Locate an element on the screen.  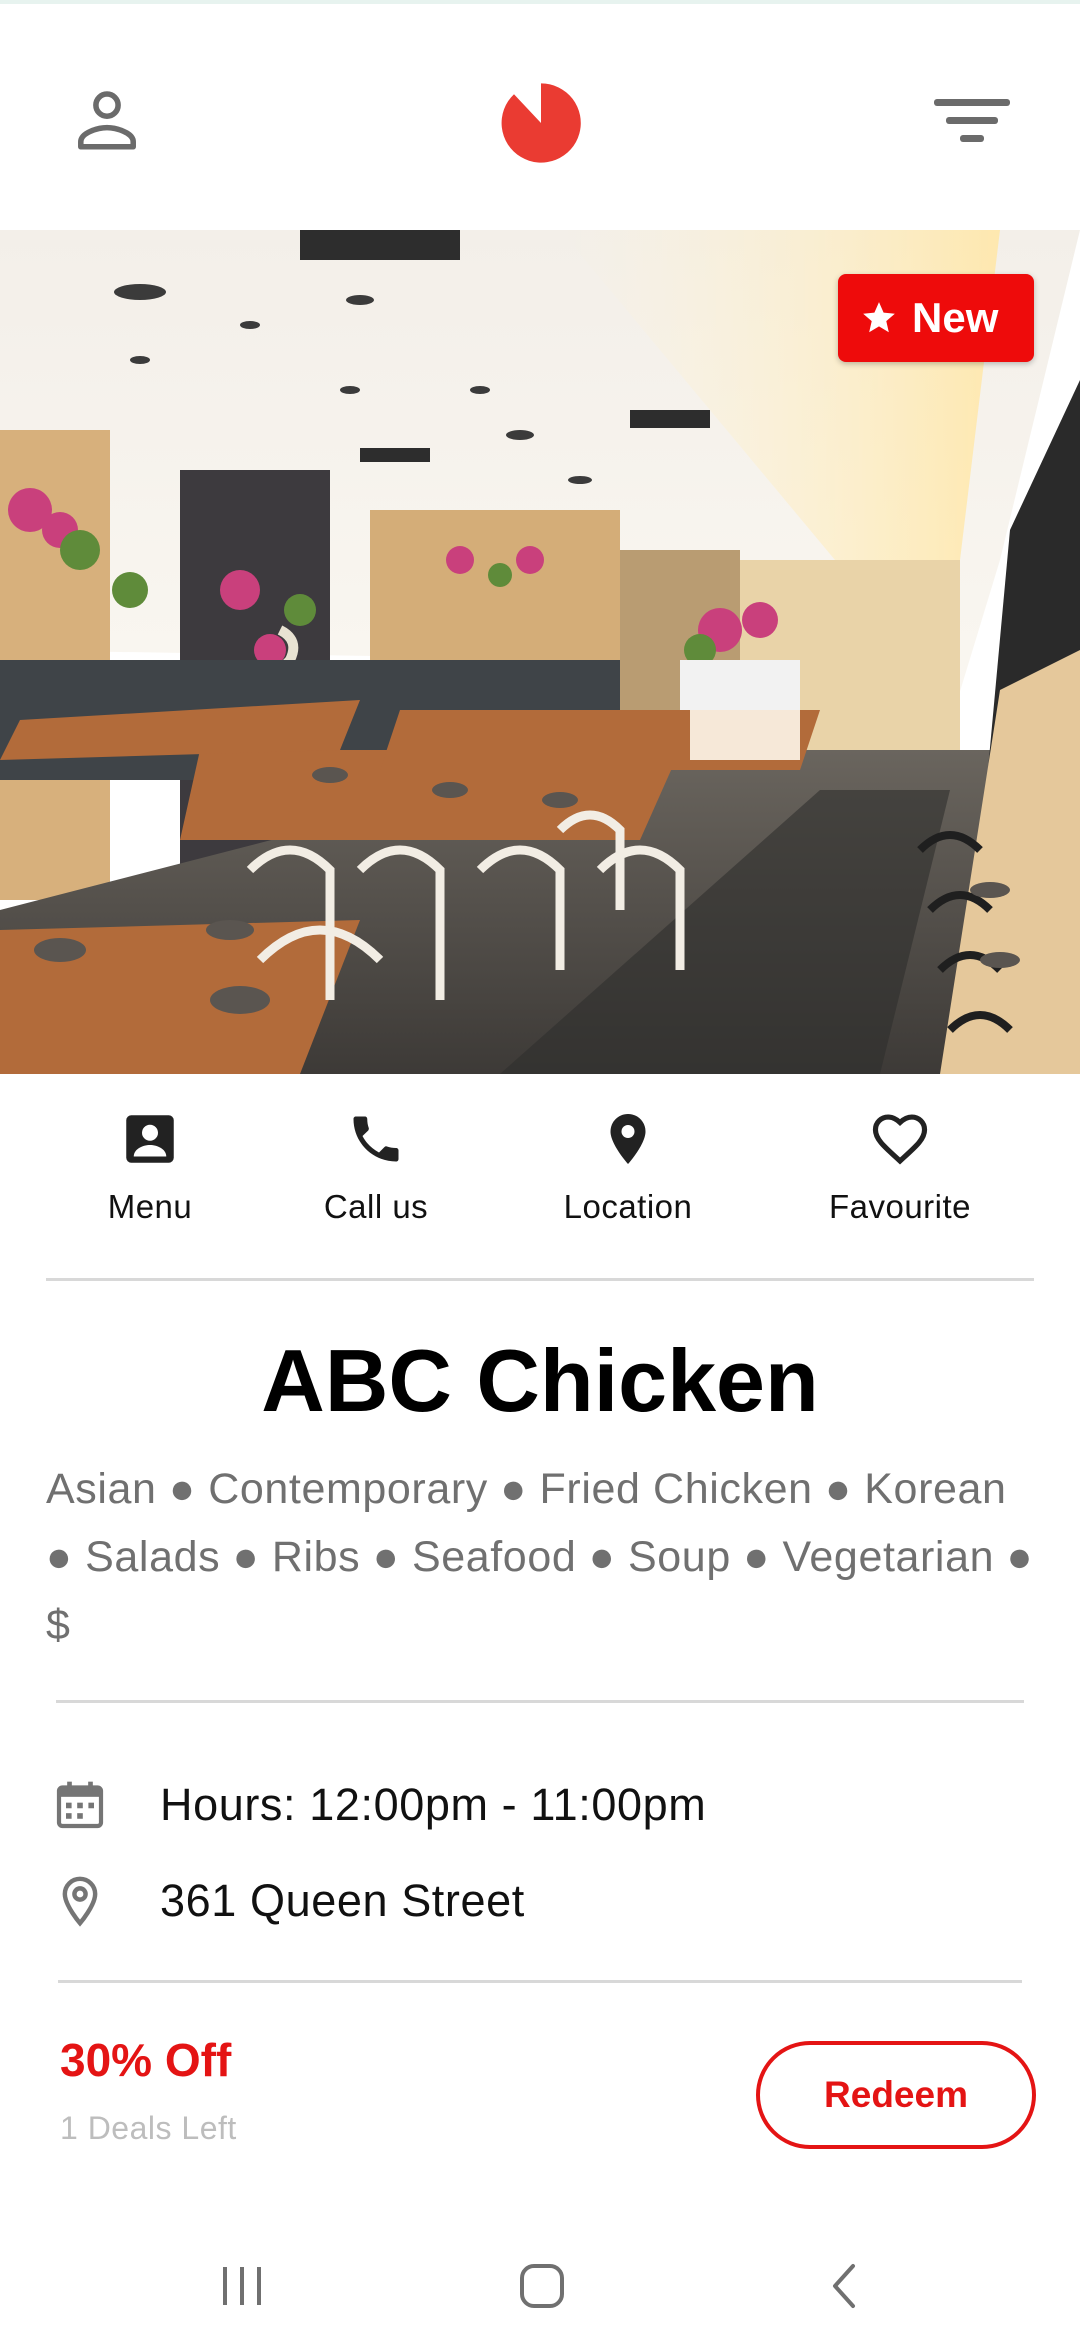
address-row: 361 Queen Street is located at coordinates (287, 1901).